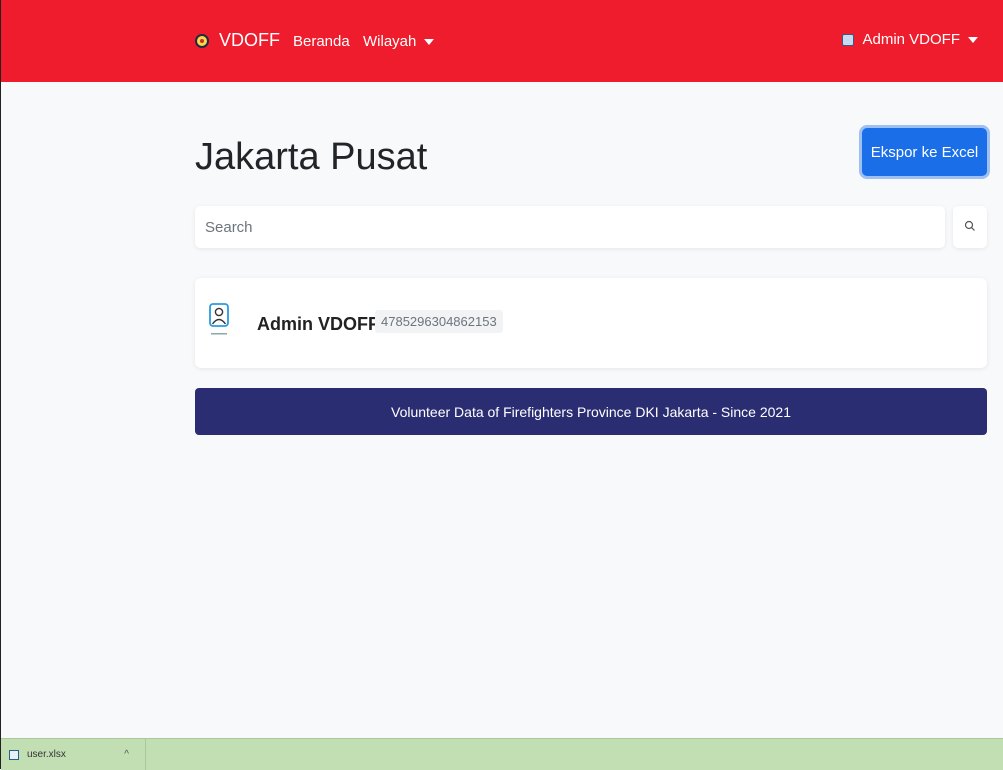 This screenshot has height=770, width=1003. What do you see at coordinates (591, 323) in the screenshot?
I see `result-card: Admin VDOFF 4785296304862153` at bounding box center [591, 323].